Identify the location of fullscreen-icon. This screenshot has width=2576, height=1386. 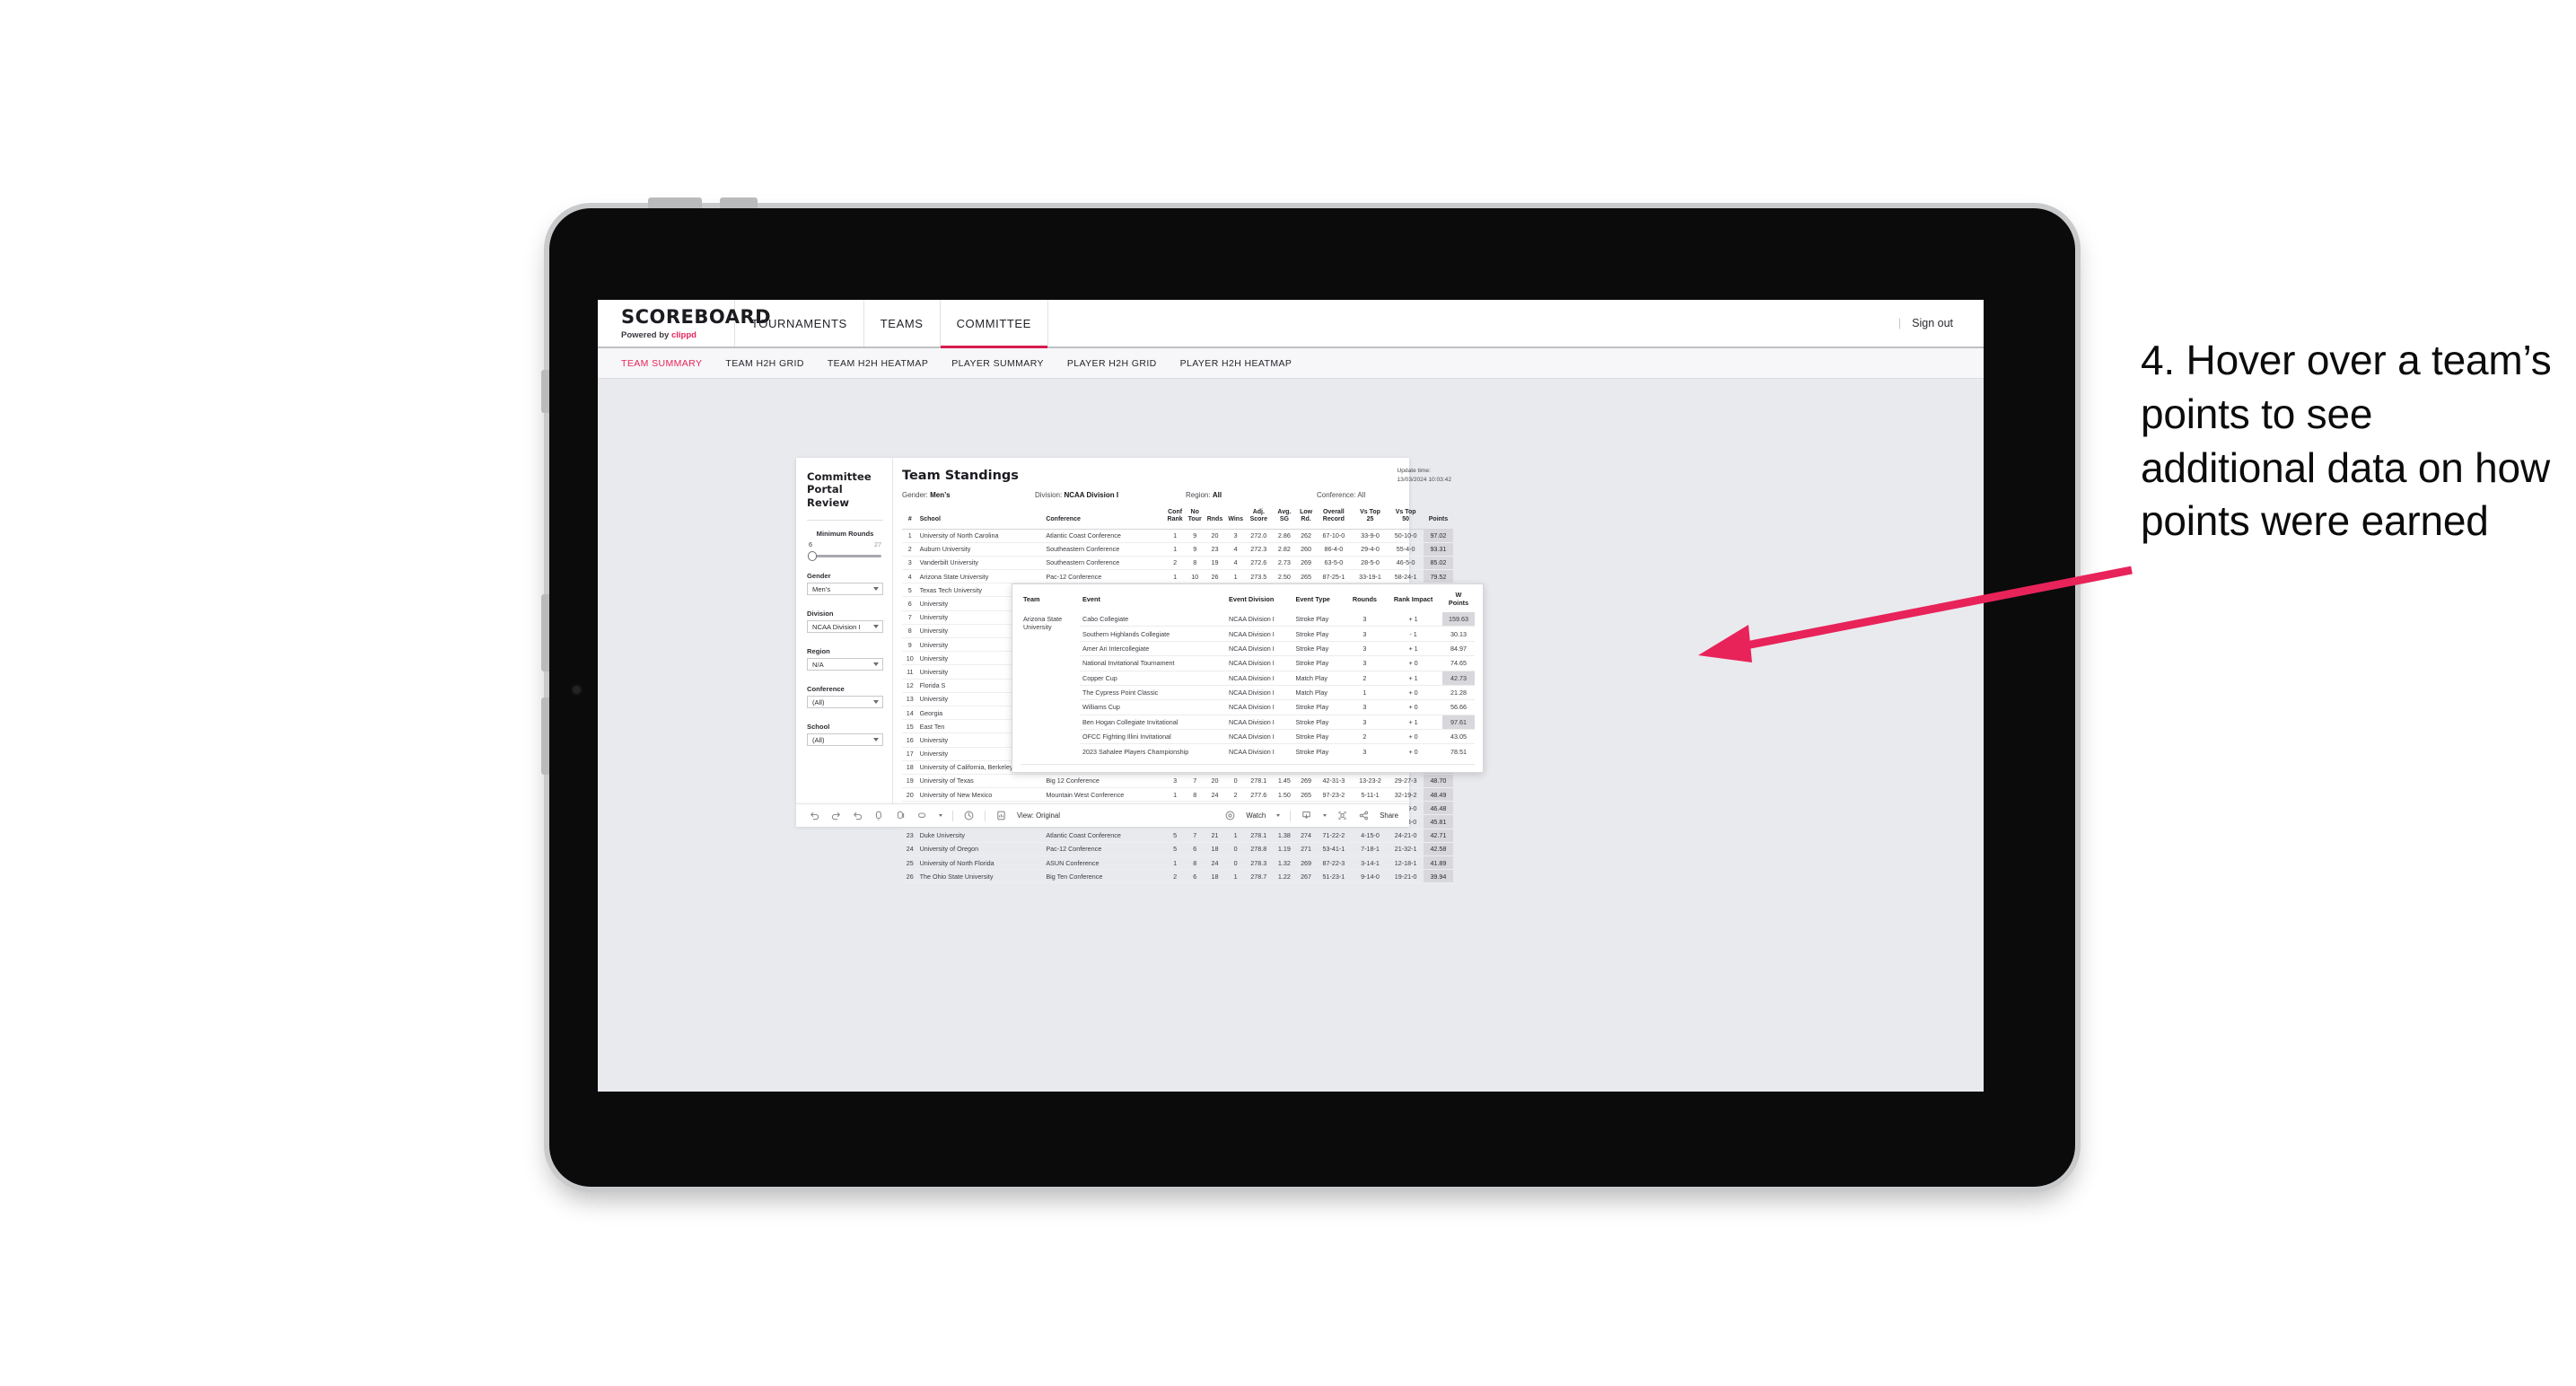
(1342, 815).